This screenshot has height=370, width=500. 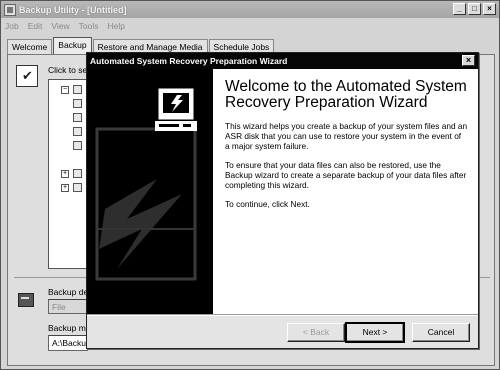 What do you see at coordinates (459, 9) in the screenshot?
I see `minimize-button: _` at bounding box center [459, 9].